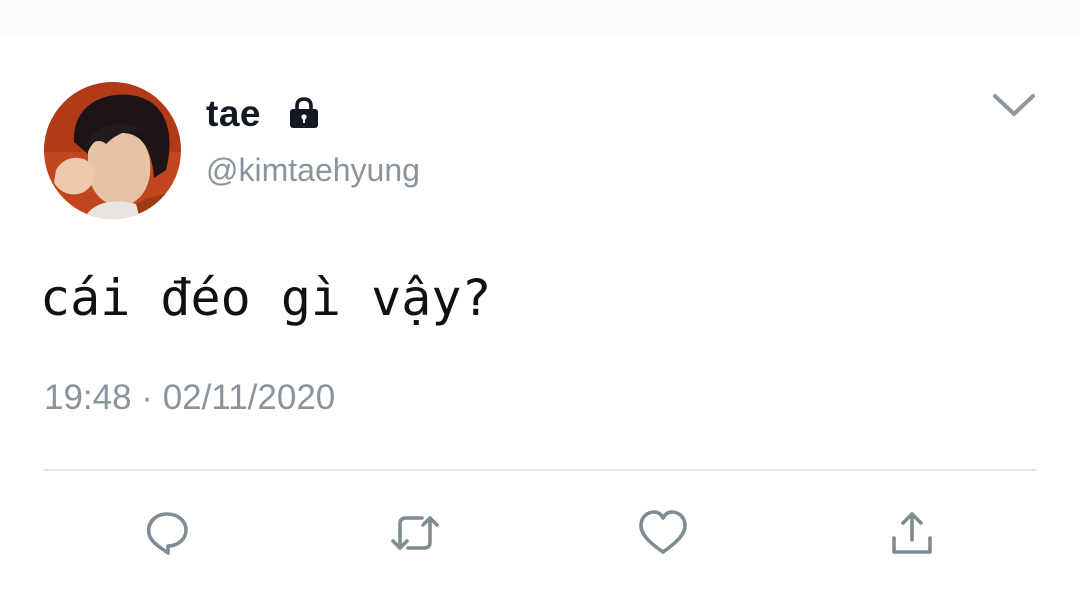 The width and height of the screenshot is (1080, 595). I want to click on speech-bubble-icon, so click(167, 533).